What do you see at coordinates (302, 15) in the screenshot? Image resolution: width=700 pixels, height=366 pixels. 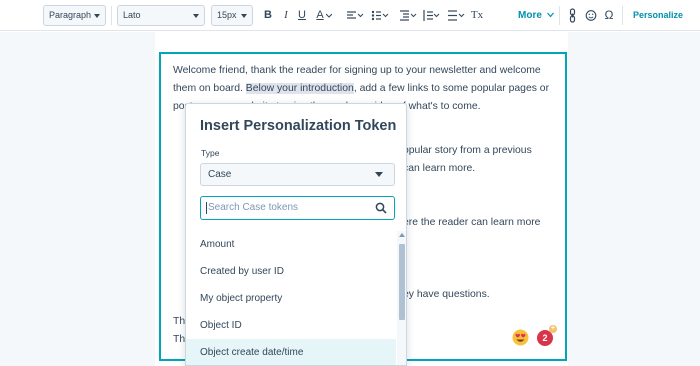 I see `underline-button: U` at bounding box center [302, 15].